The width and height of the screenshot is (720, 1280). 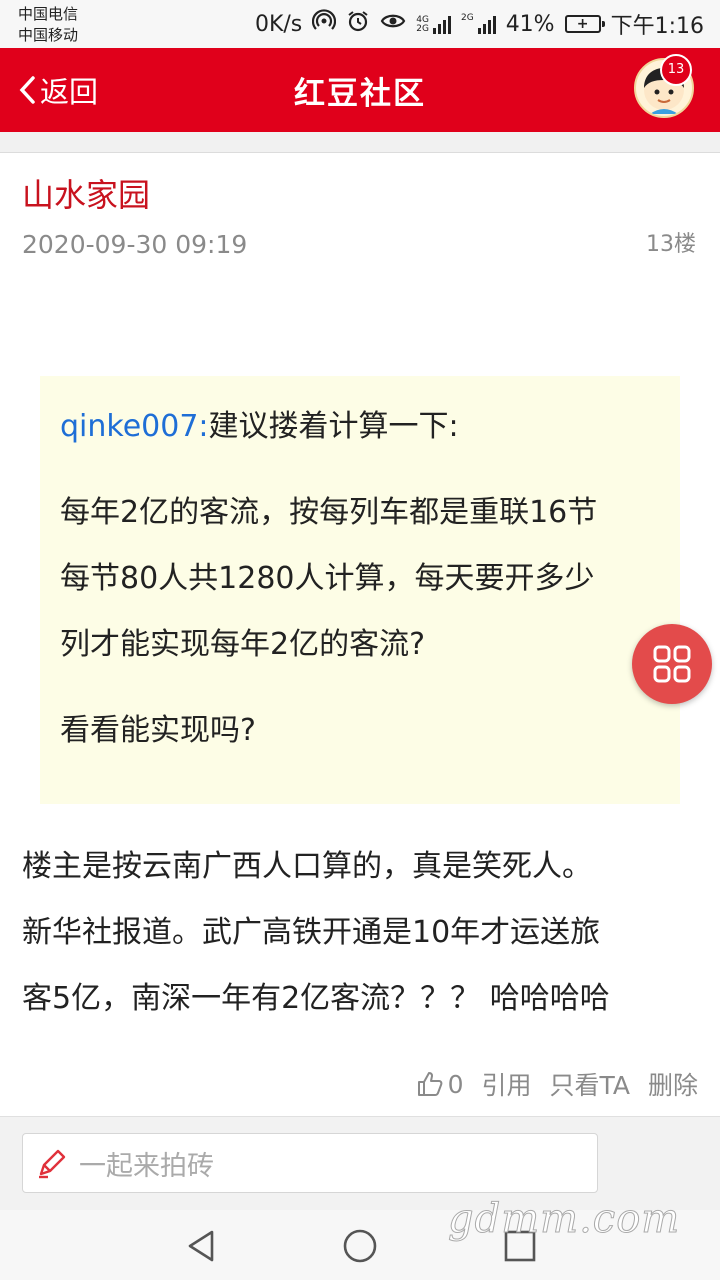 I want to click on floor-number: 13楼, so click(x=671, y=244).